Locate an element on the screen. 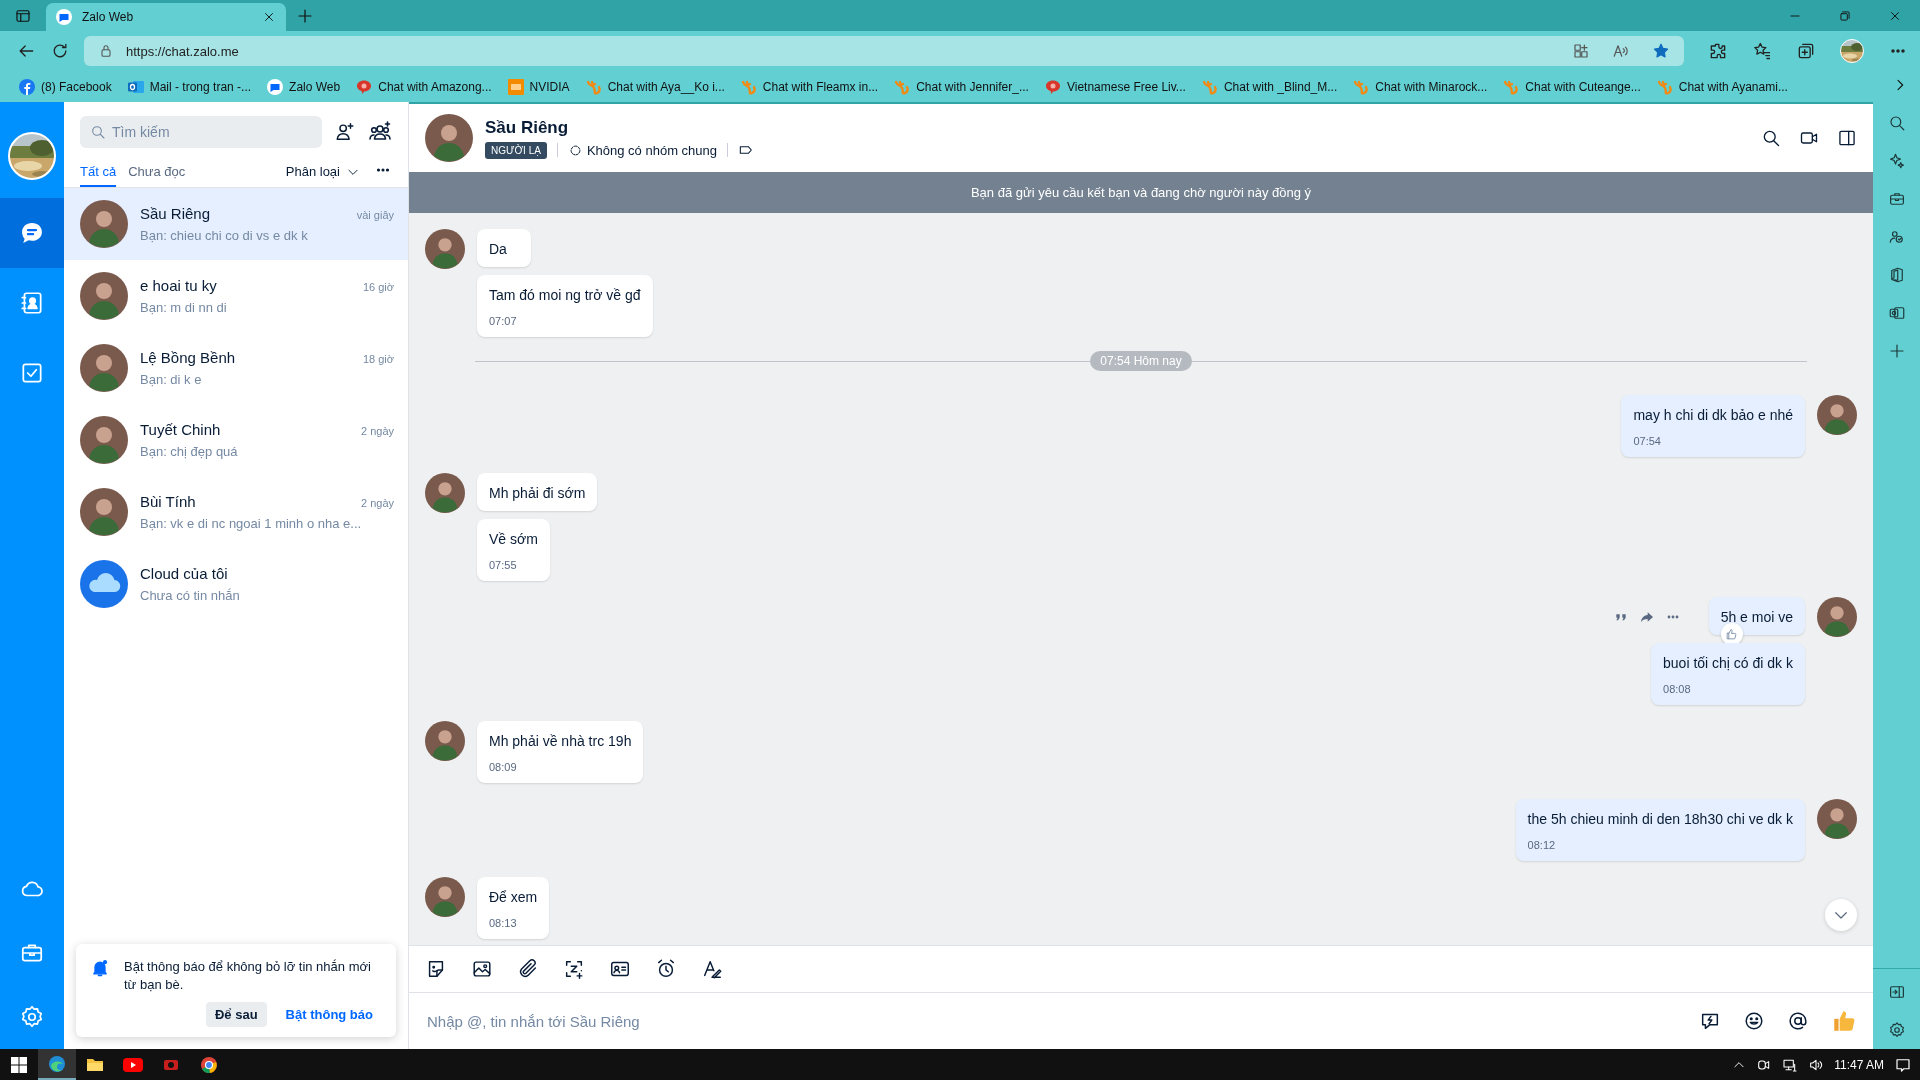 Image resolution: width=1920 pixels, height=1080 pixels. message-time: 2 ngày is located at coordinates (377, 503).